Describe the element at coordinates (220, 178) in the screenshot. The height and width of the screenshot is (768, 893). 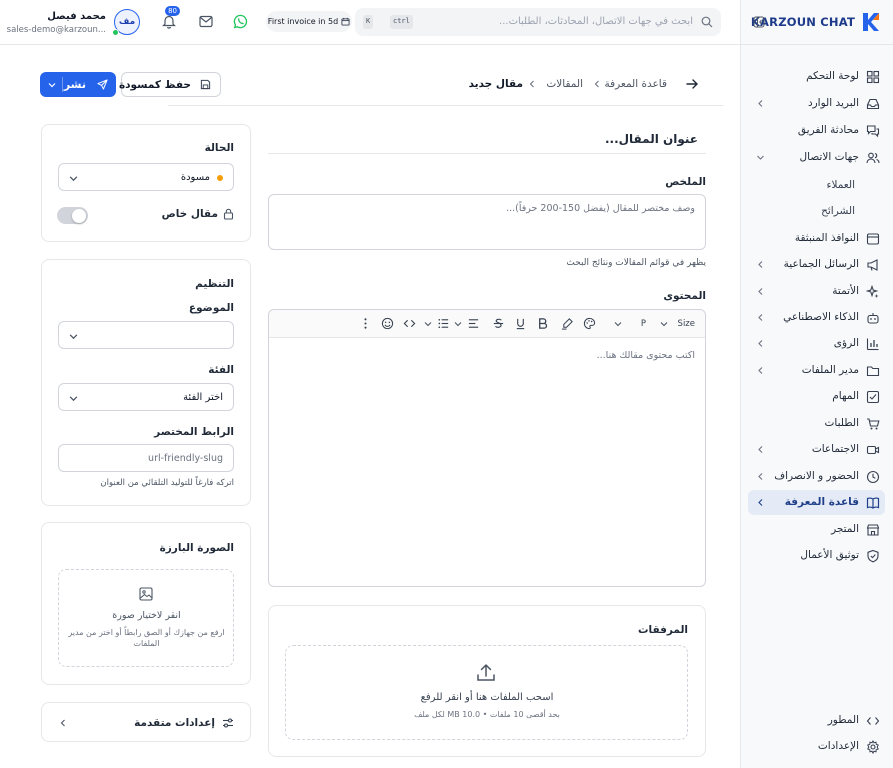
I see `draft-status-dot` at that location.